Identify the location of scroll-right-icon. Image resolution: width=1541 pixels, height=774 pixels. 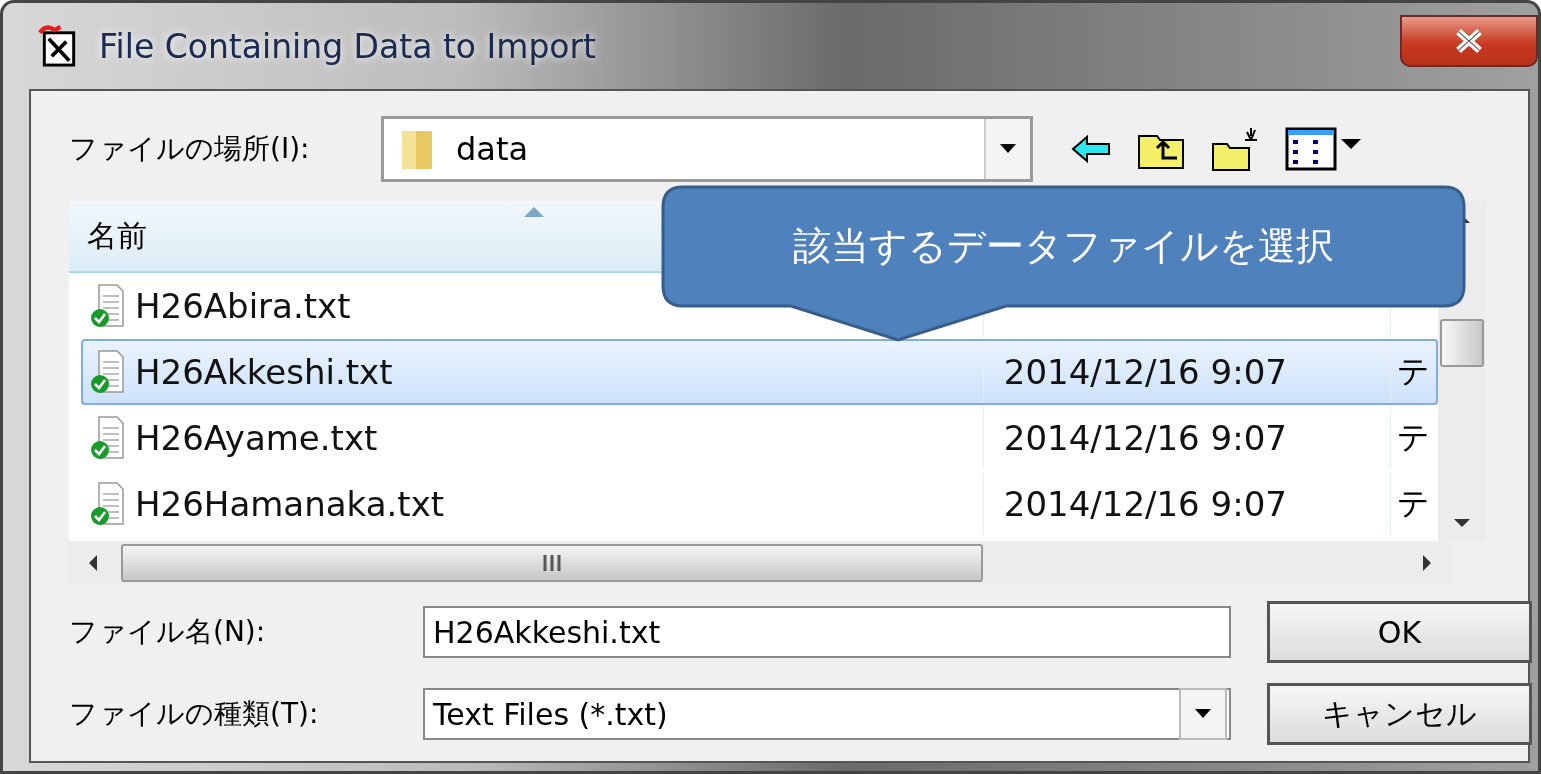
(1427, 563).